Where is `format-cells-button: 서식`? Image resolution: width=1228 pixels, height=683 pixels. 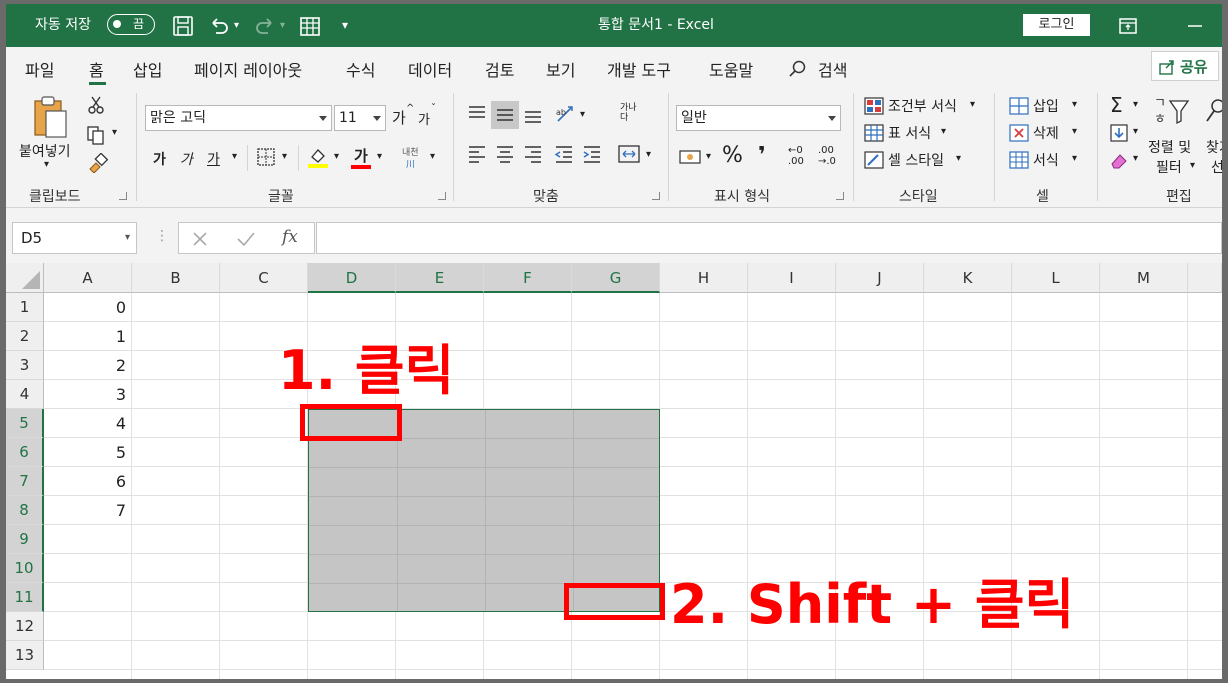 format-cells-button: 서식 is located at coordinates (1046, 160).